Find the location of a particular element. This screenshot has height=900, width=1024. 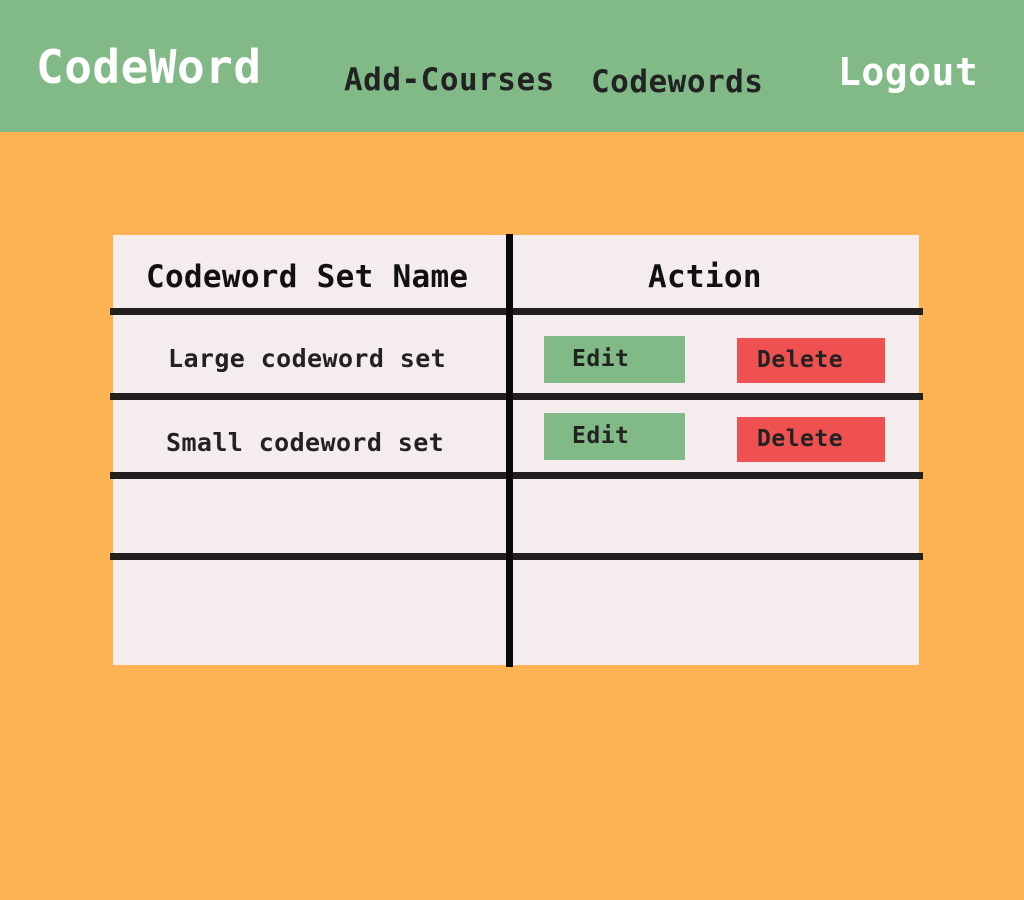

nav-link-codewords: Codewords is located at coordinates (677, 82).